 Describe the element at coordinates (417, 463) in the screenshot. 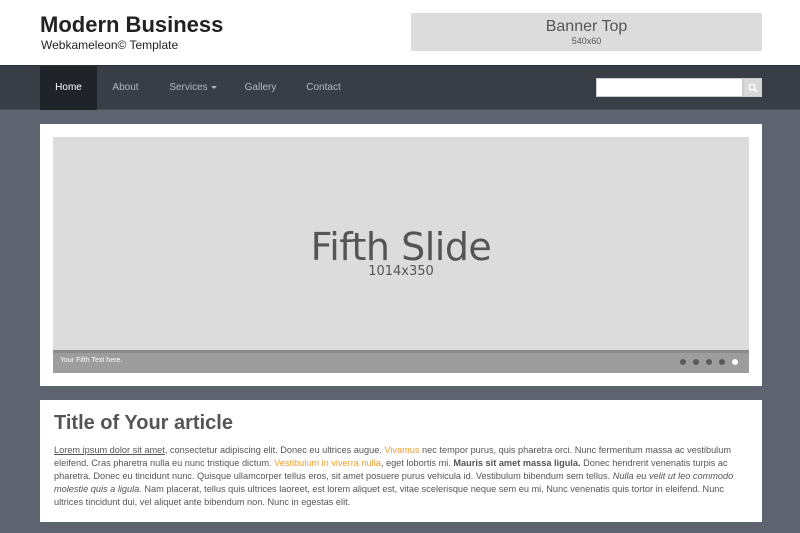

I see `article-text: , eget lobortis mi.` at that location.